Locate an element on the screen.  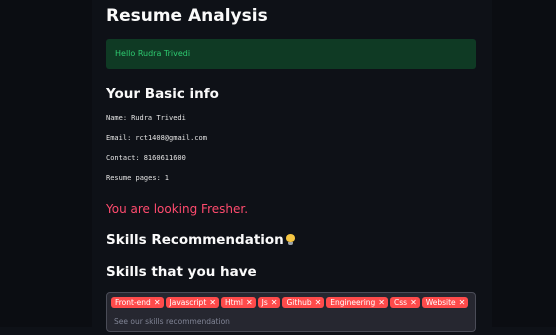
skill-tag: Css ✕ is located at coordinates (405, 302).